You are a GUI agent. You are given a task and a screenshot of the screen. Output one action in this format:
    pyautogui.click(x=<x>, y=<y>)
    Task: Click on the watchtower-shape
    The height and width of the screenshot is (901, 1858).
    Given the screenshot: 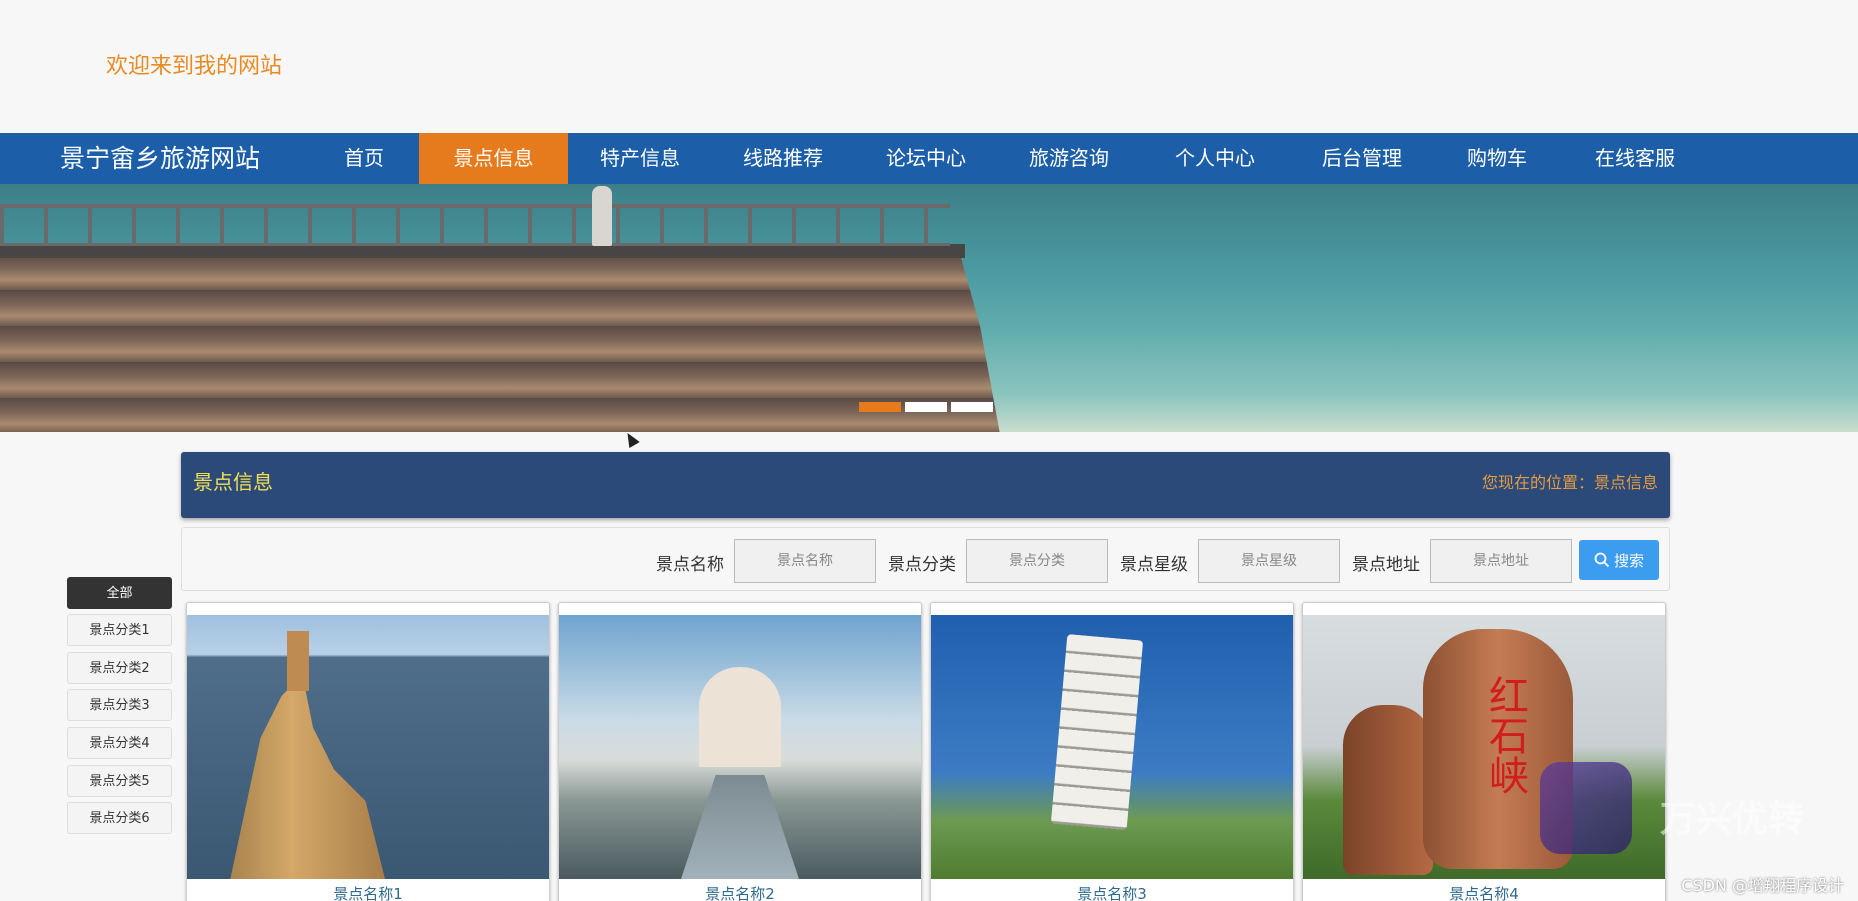 What is the action you would take?
    pyautogui.click(x=298, y=661)
    